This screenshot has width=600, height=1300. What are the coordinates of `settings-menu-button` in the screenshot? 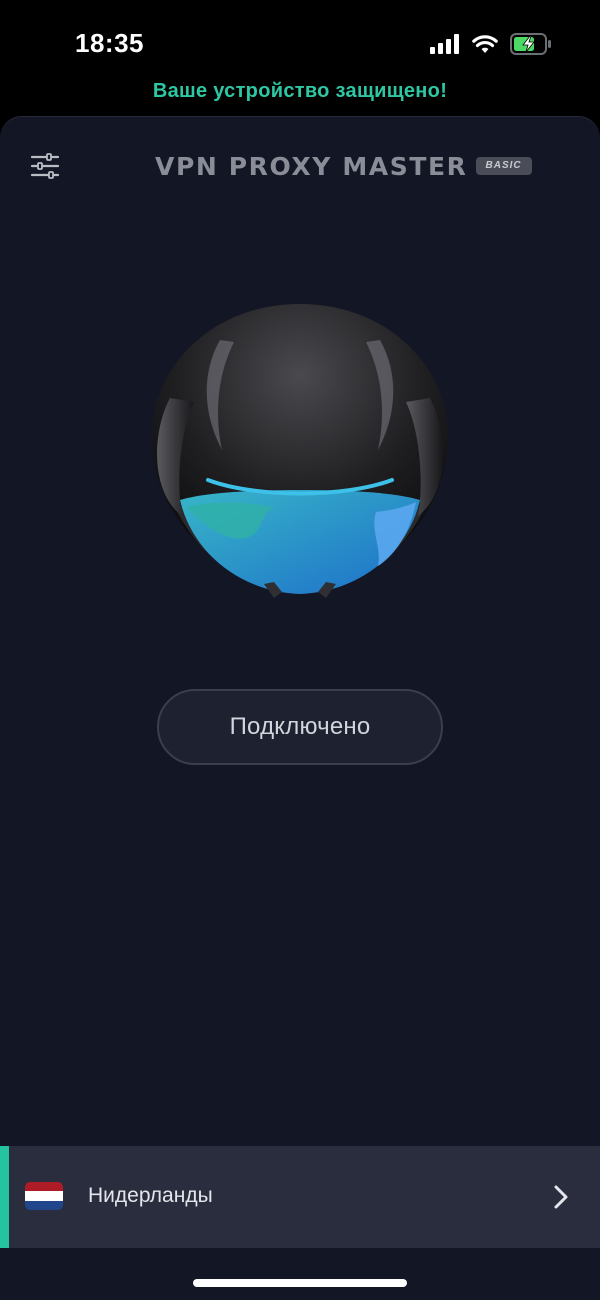 It's located at (45, 166).